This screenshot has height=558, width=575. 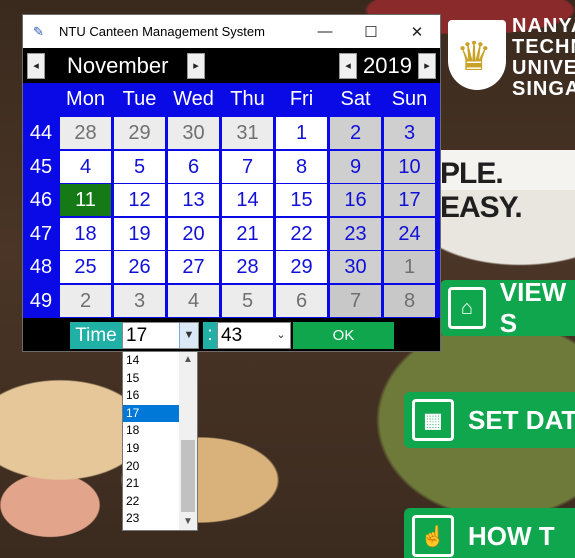 I want to click on hour-value: 17, so click(x=137, y=335).